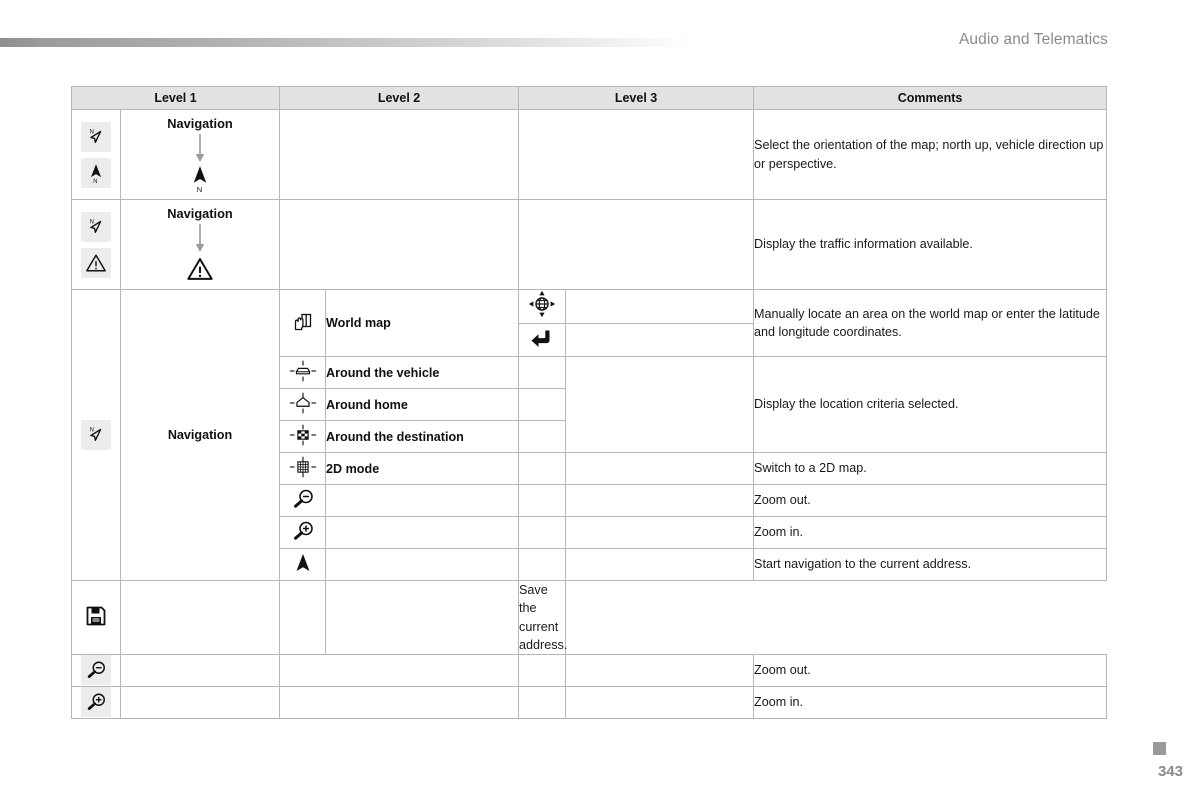  I want to click on level2-icon-zoom-in, so click(303, 532).